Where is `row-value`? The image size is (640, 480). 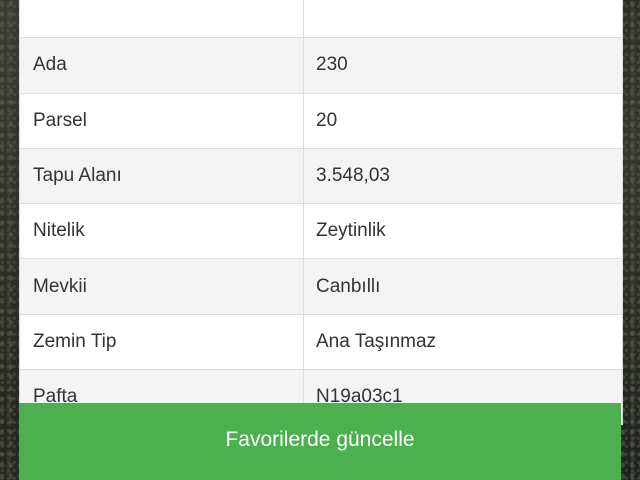
row-value is located at coordinates (463, 18).